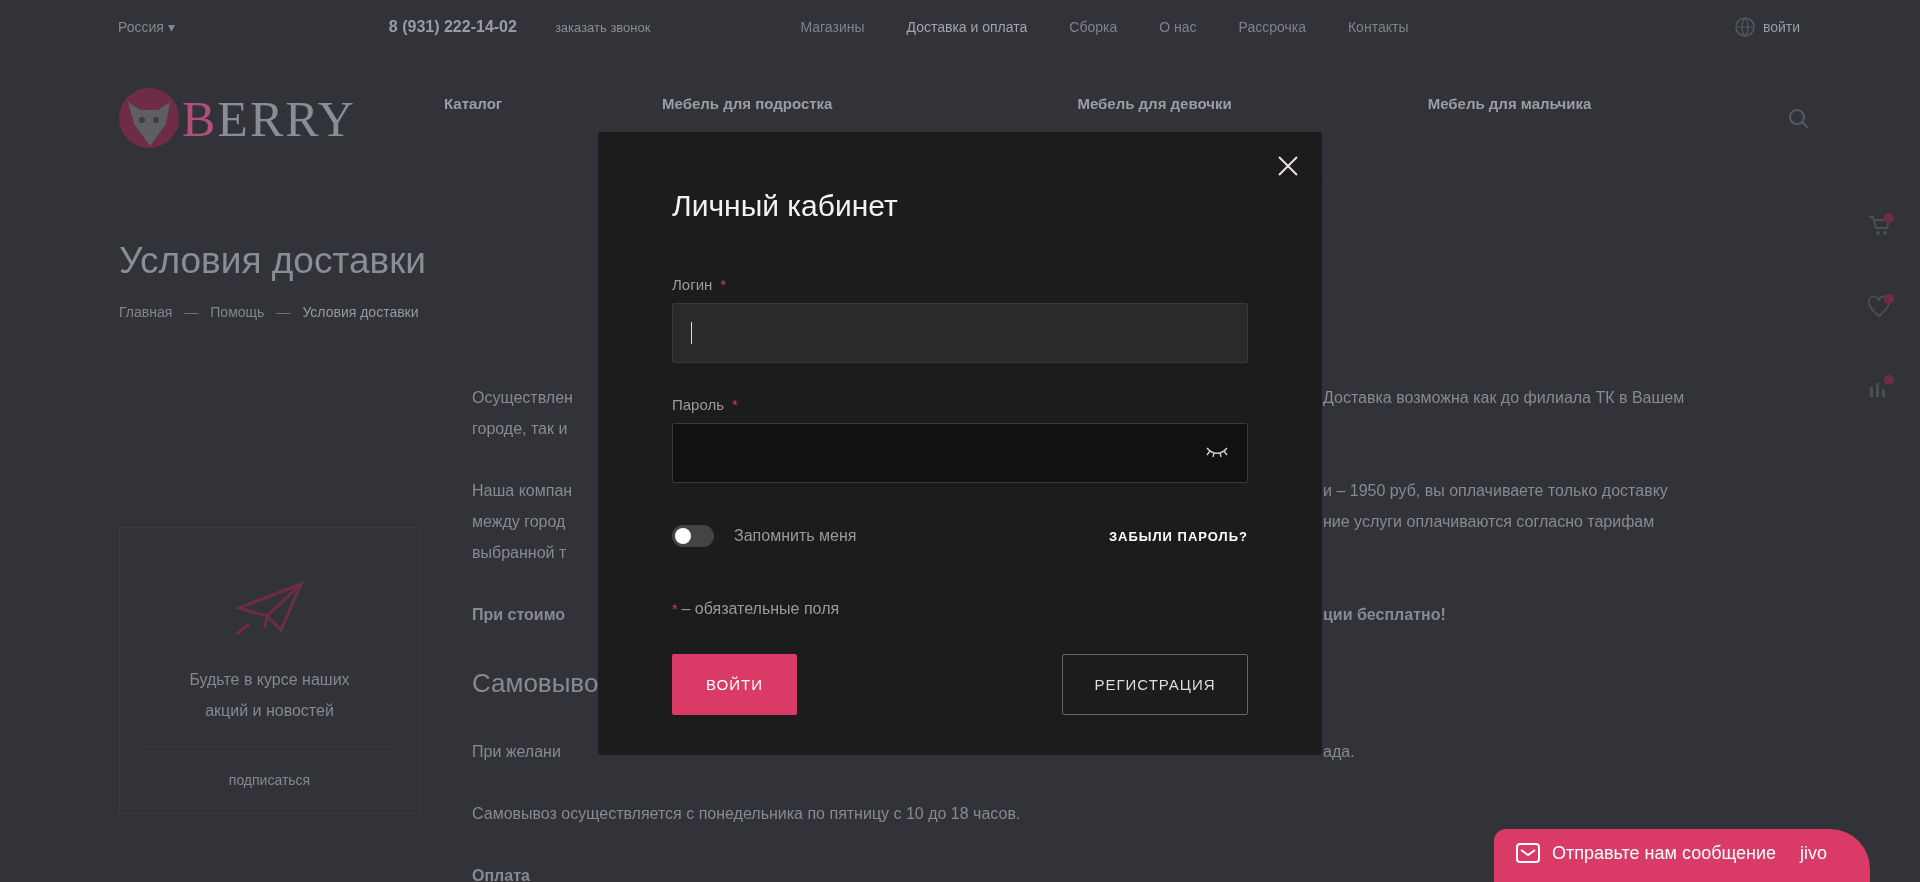 The width and height of the screenshot is (1920, 882). What do you see at coordinates (602, 27) in the screenshot?
I see `callback-link: заказать звонок` at bounding box center [602, 27].